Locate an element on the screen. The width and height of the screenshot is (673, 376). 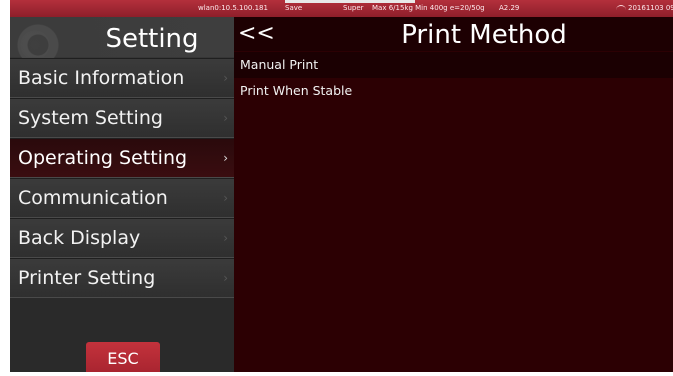
sidebar-item-printer-setting: Printer Setting › is located at coordinates (122, 278).